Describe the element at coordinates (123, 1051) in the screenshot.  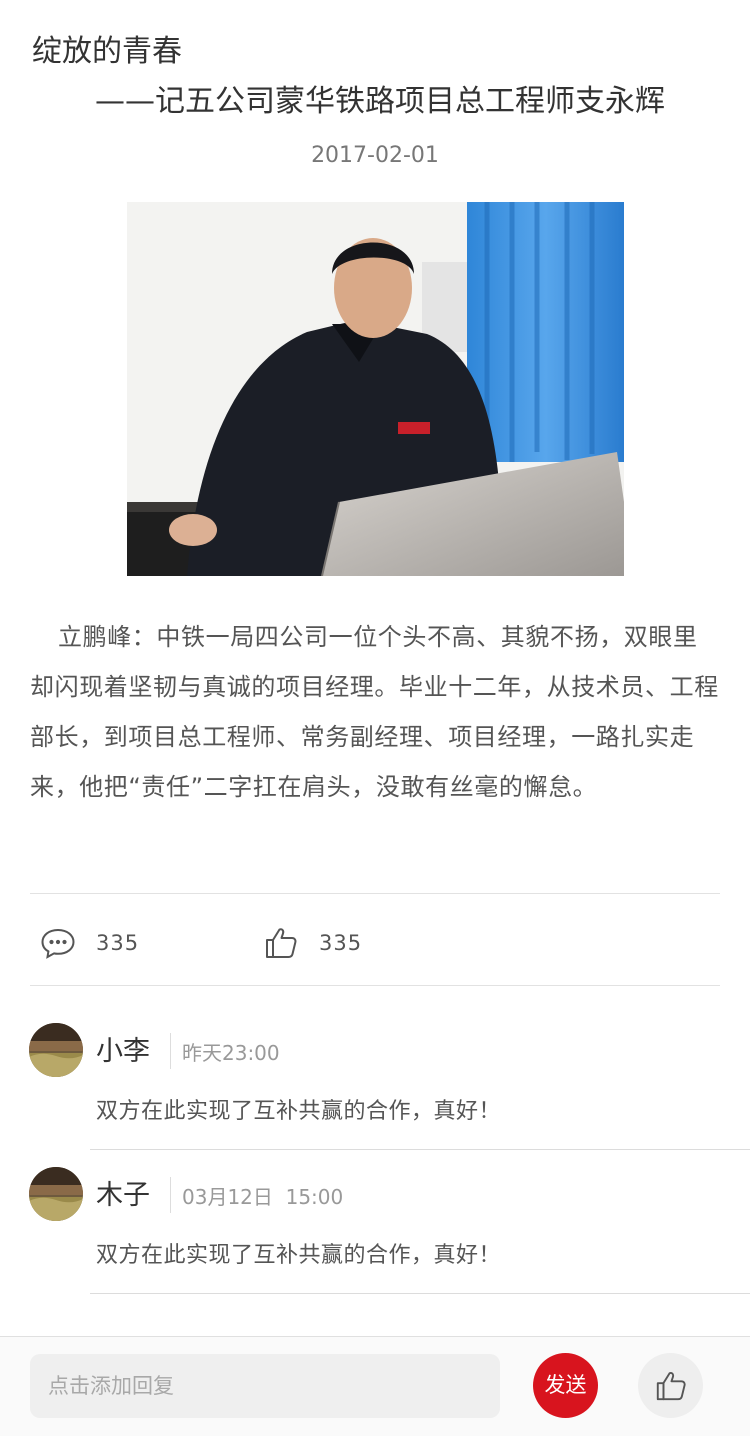
I see `comment-author: 小李` at that location.